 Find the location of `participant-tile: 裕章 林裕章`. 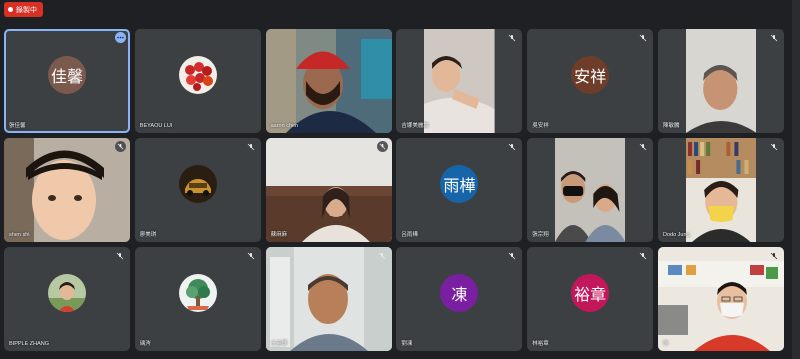

participant-tile: 裕章 林裕章 is located at coordinates (590, 299).